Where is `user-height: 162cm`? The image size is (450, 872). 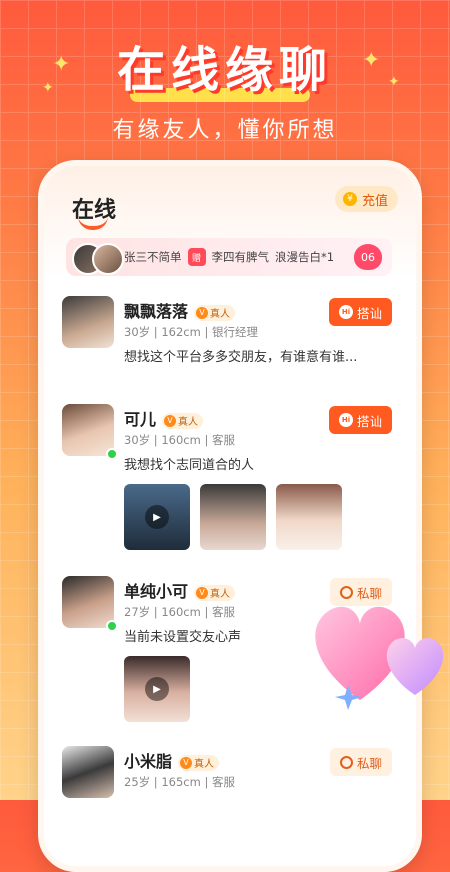
user-height: 162cm is located at coordinates (181, 332).